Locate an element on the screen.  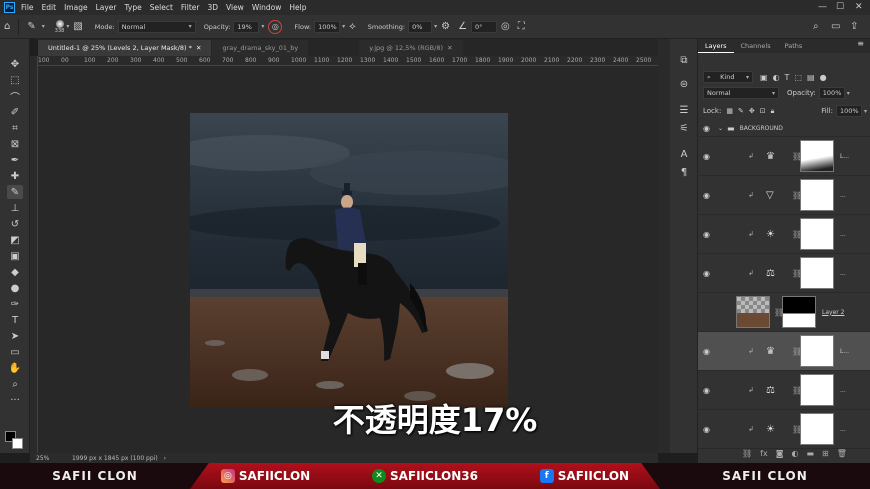
pixel-filter-icon: ▣ is located at coordinates (764, 77).